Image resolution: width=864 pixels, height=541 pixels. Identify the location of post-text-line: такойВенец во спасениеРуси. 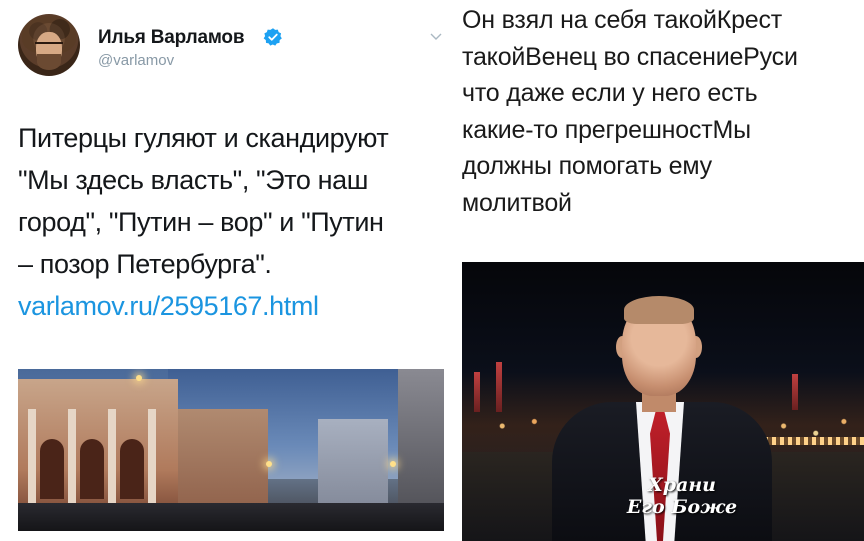
(630, 56).